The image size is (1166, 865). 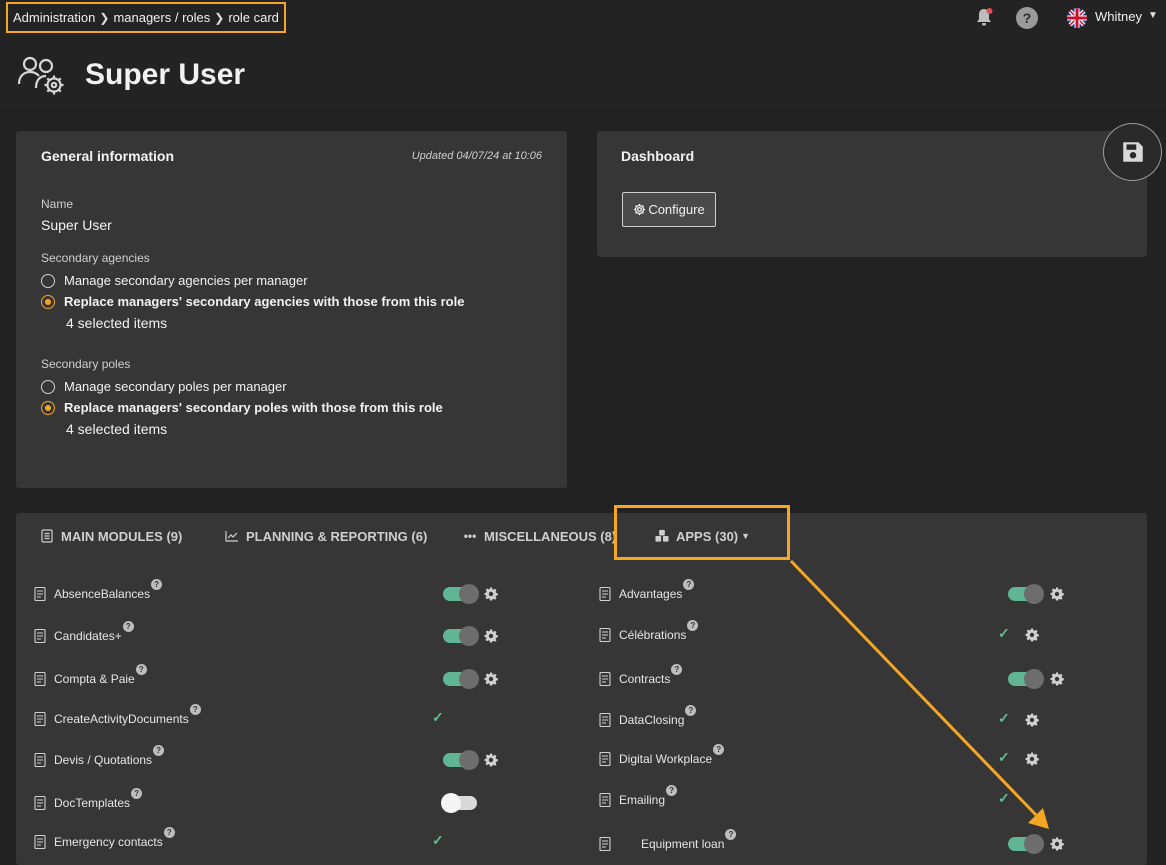 I want to click on dashboard-panel: Dashboard Configure, so click(x=872, y=194).